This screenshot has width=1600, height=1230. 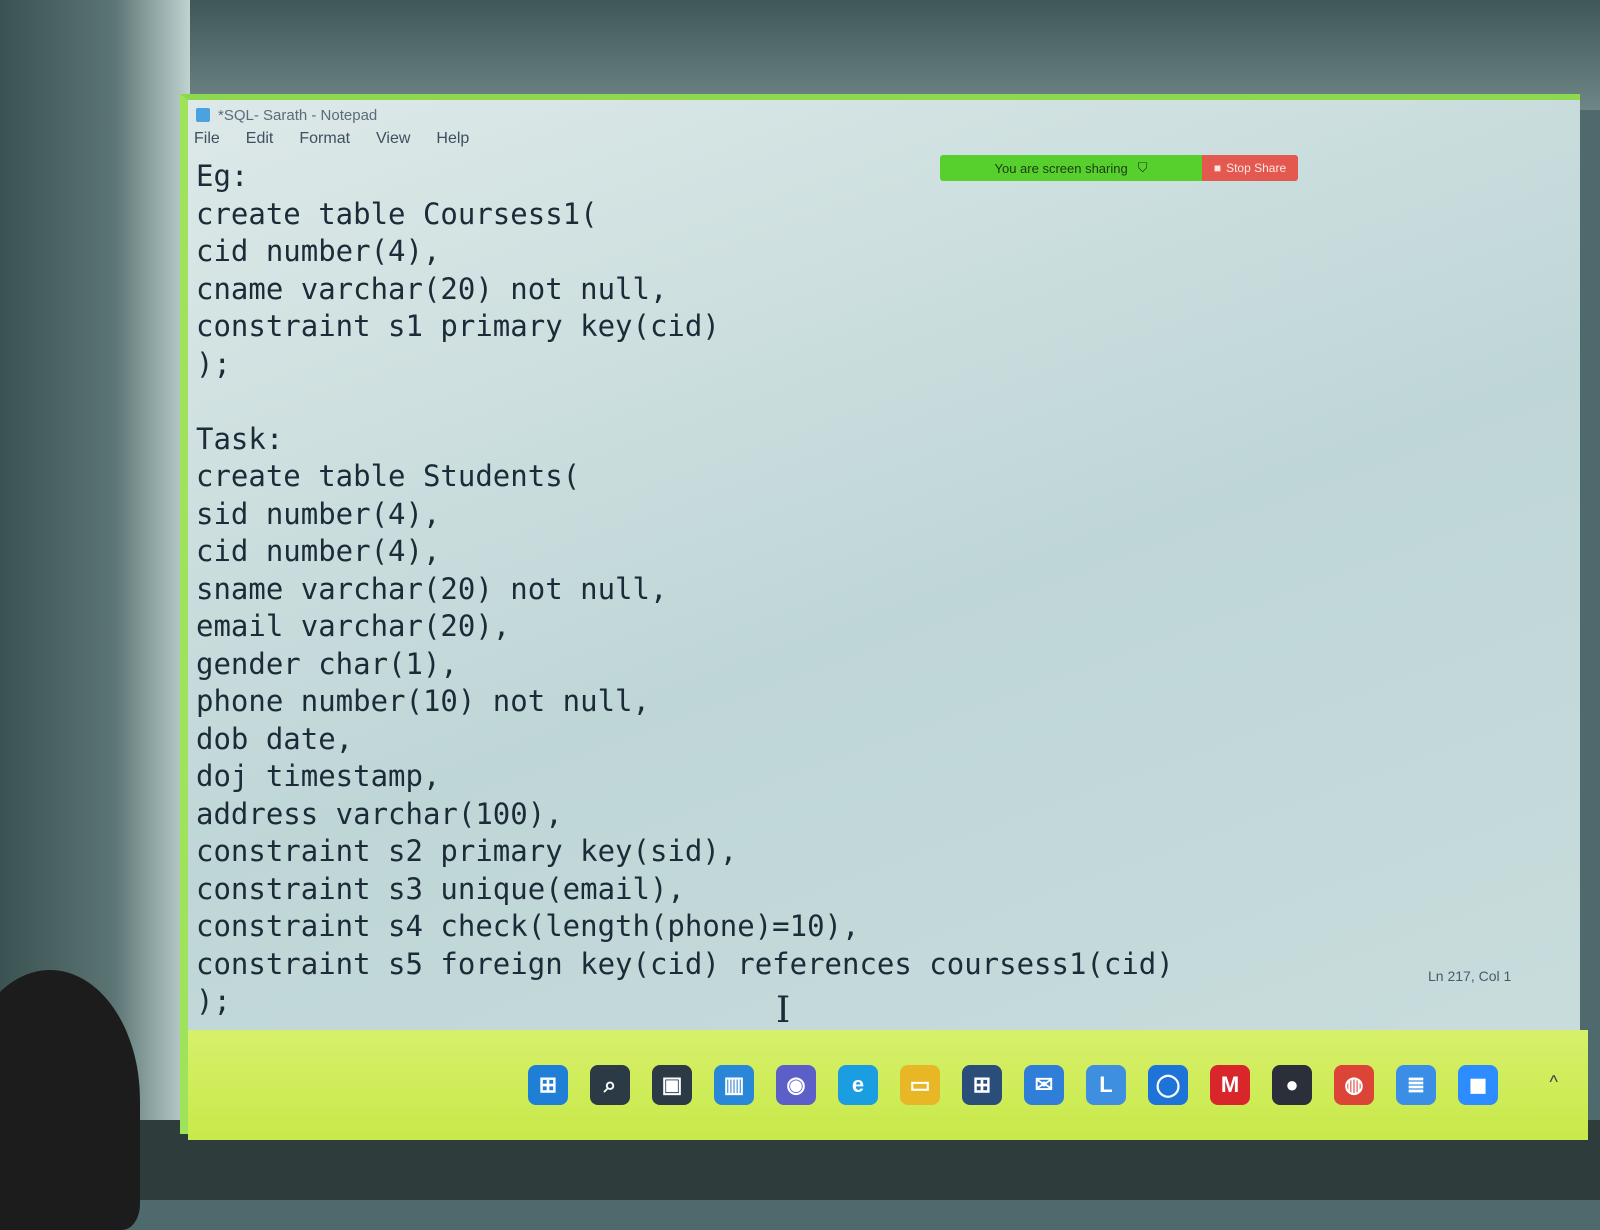 What do you see at coordinates (327, 663) in the screenshot?
I see `code-line: gender char(1),` at bounding box center [327, 663].